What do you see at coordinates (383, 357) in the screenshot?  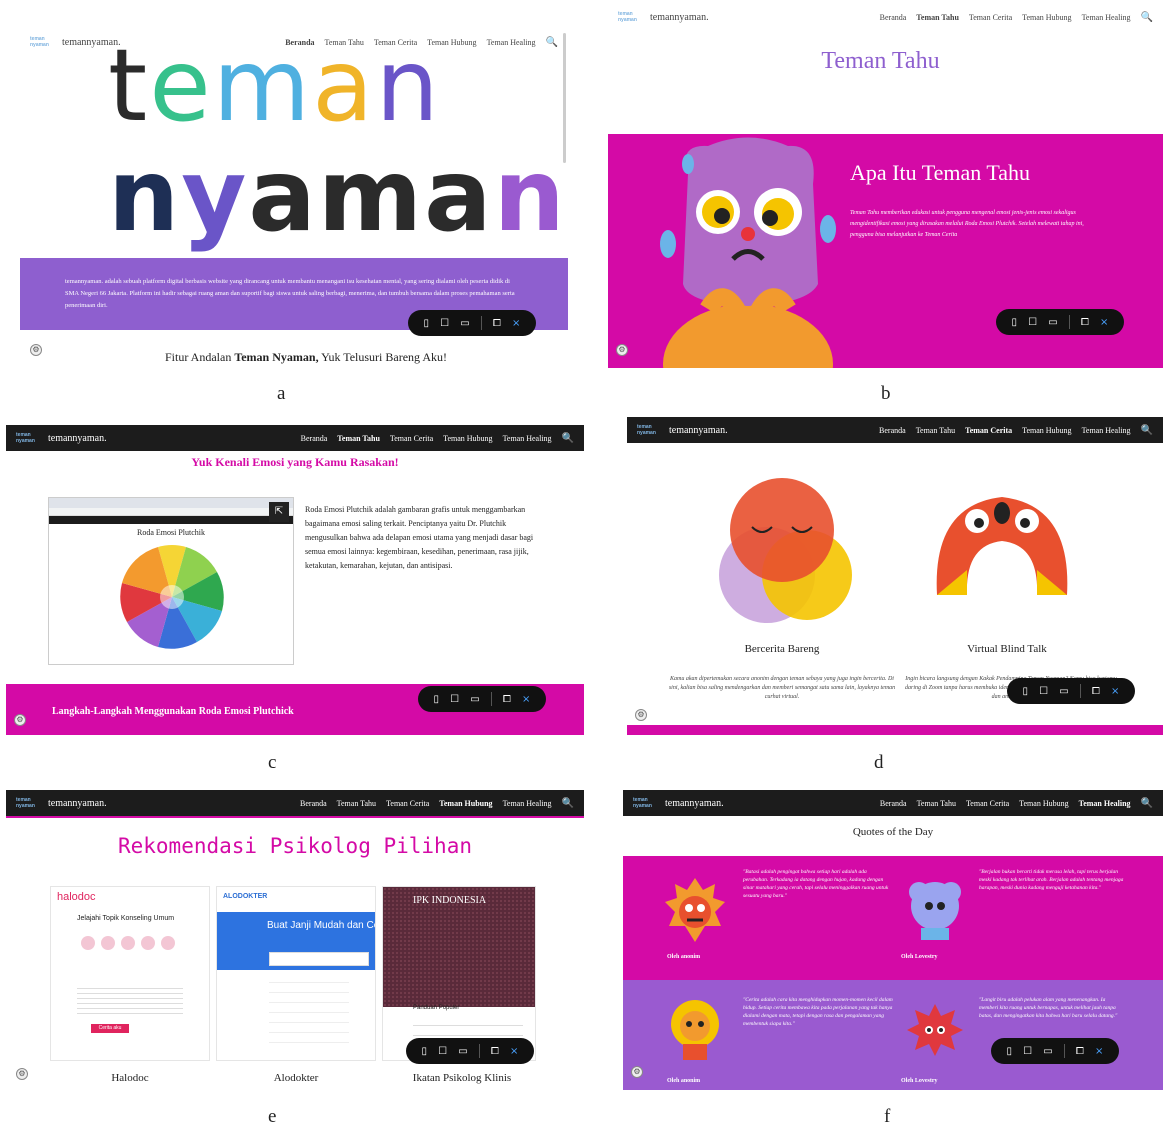 I see `features-suffix: Yuk Telusuri Bareng Aku!` at bounding box center [383, 357].